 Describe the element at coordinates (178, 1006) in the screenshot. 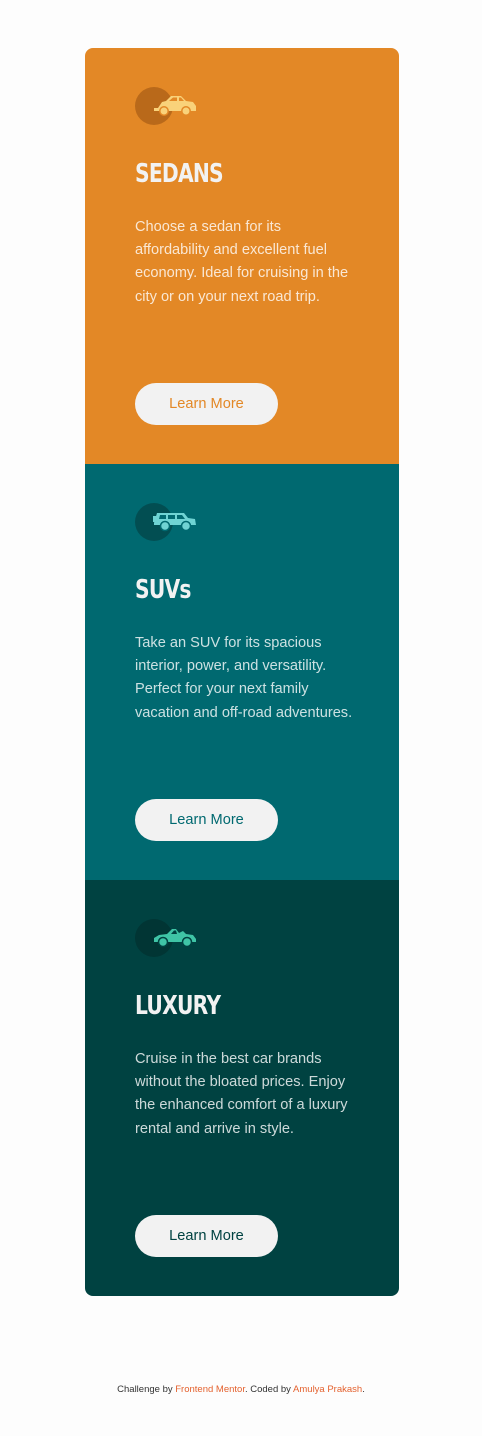

I see `card-title: Luxury` at that location.